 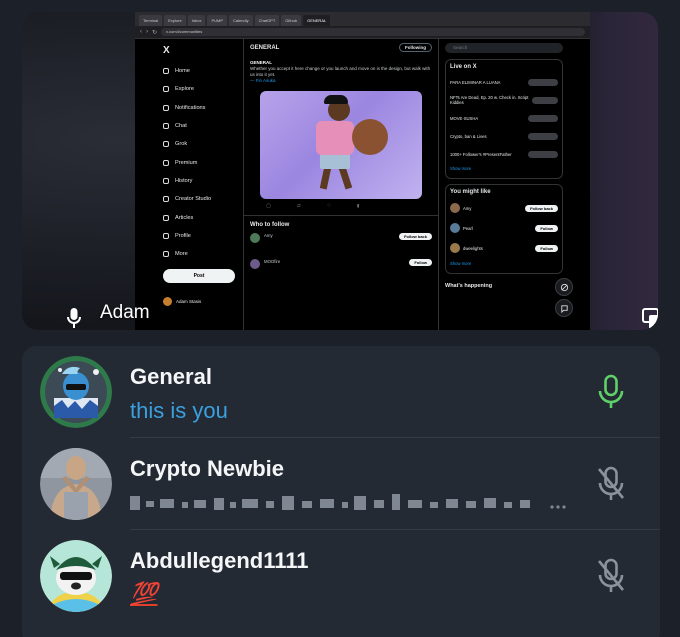 What do you see at coordinates (267, 20) in the screenshot?
I see `browser-tab: ChatGPT` at bounding box center [267, 20].